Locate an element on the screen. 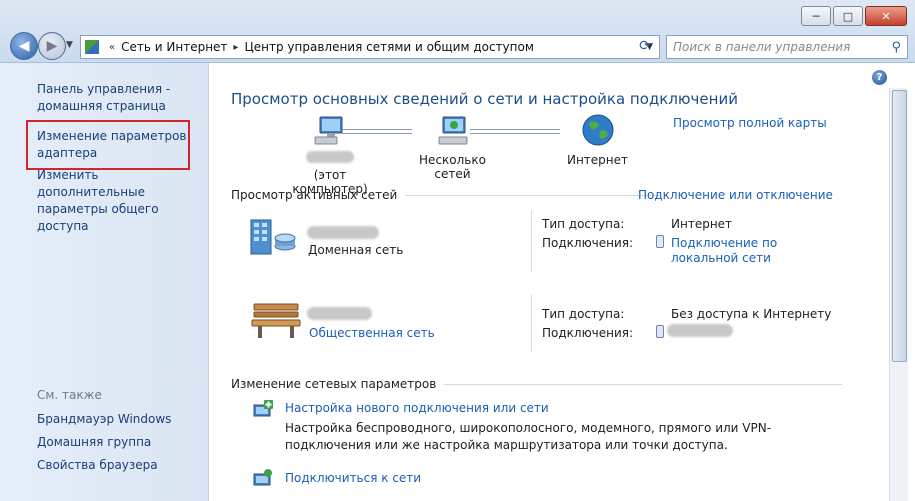 The width and height of the screenshot is (915, 501). back-button: ◀ is located at coordinates (24, 46).